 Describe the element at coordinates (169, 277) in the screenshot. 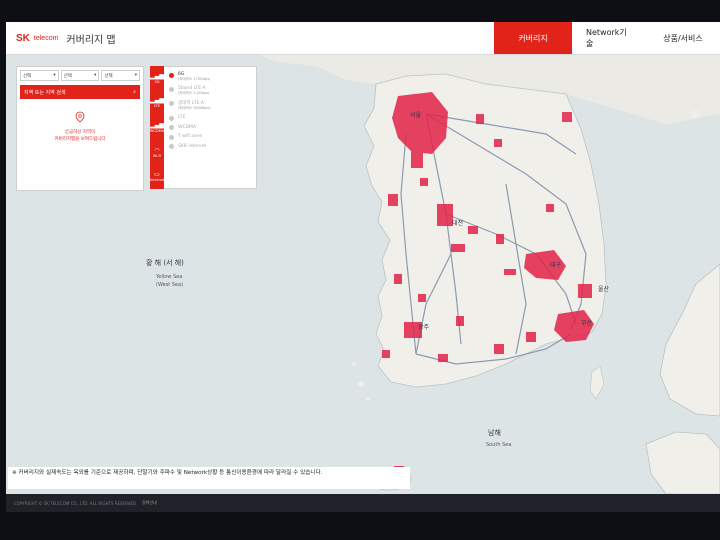

I see `yellow-sea-en-label: Yellow Sea` at that location.